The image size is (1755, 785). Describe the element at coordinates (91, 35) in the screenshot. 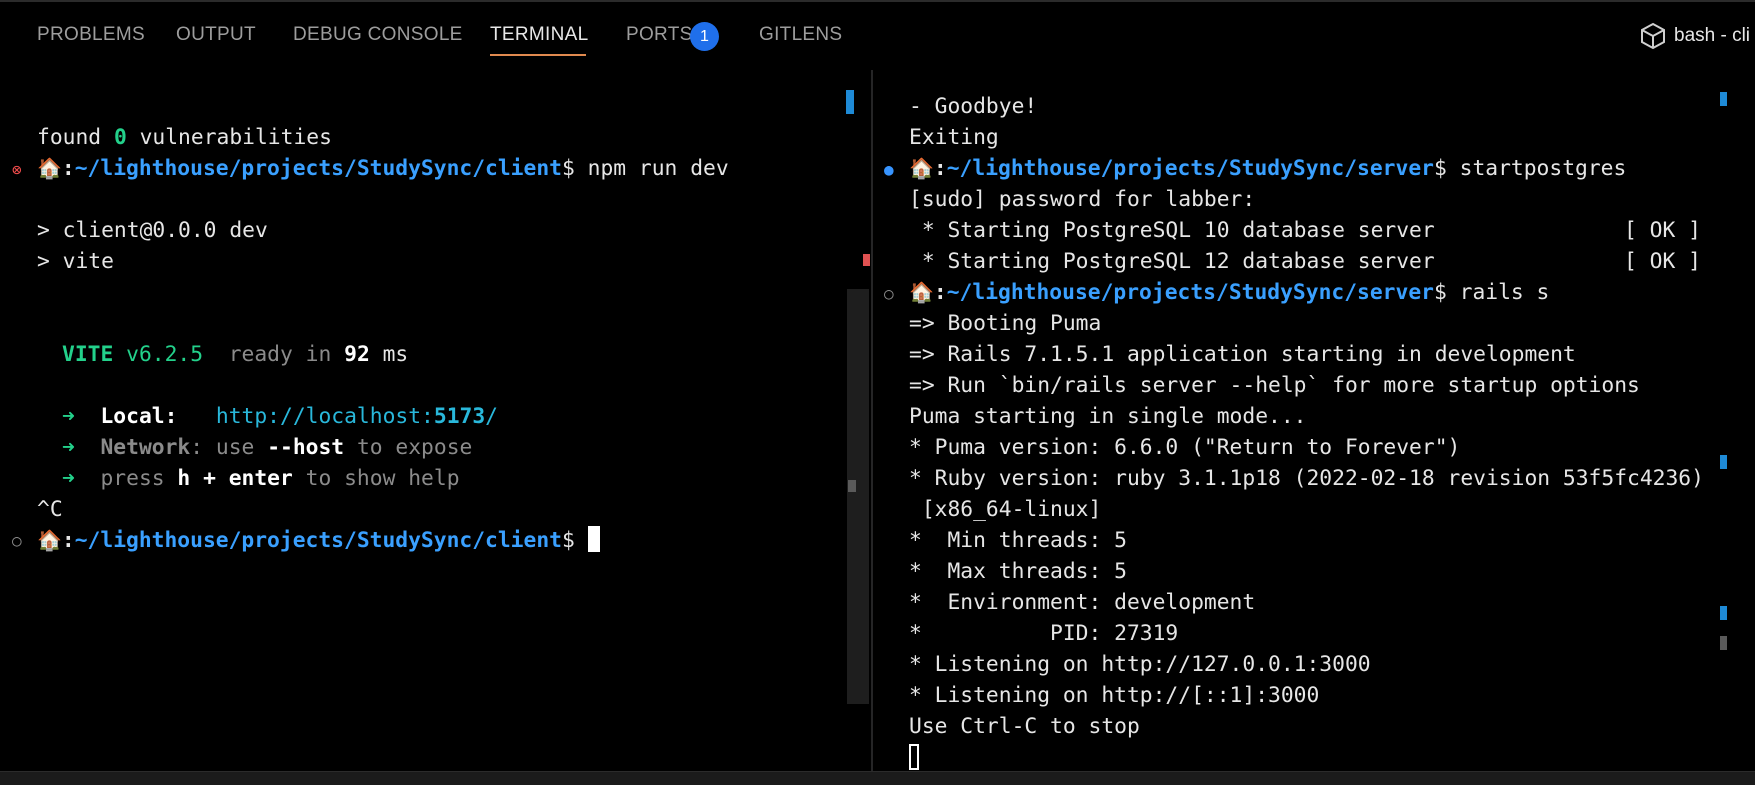

I see `tab-problems: PROBLEMS` at that location.